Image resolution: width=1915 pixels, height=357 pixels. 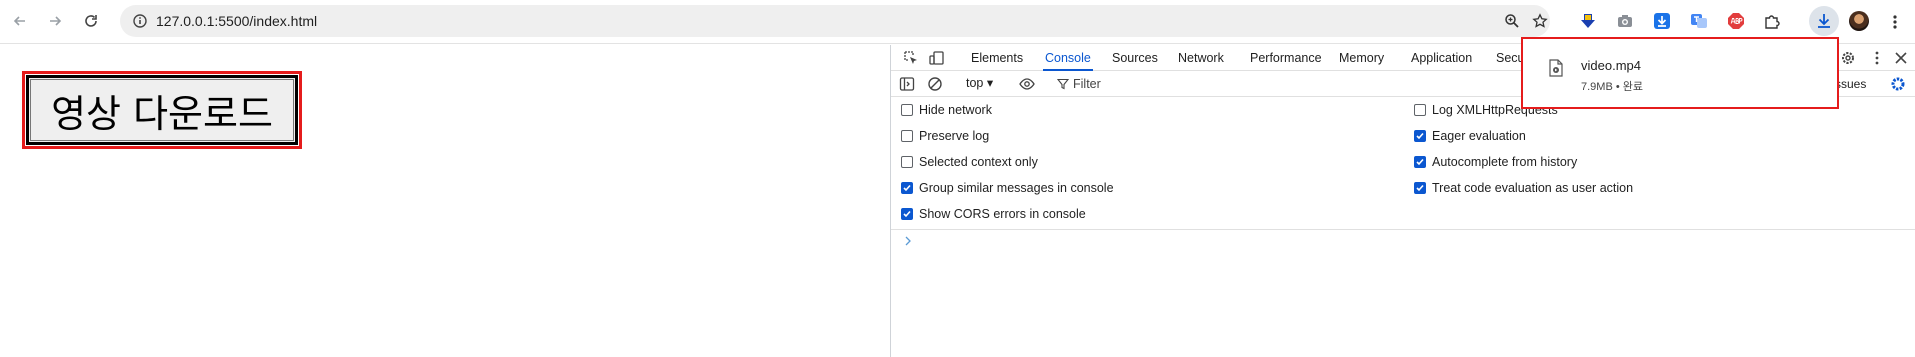 What do you see at coordinates (978, 162) in the screenshot?
I see `setting-label: Selected context only` at bounding box center [978, 162].